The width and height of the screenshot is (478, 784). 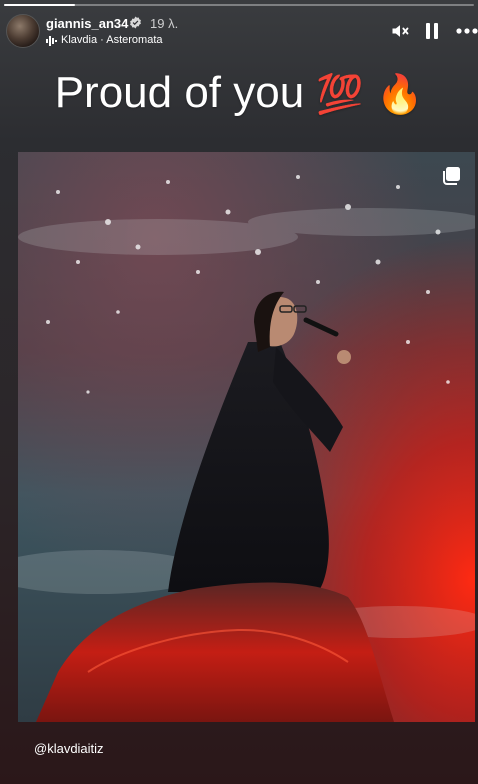 I want to click on hundred-points-emoji: 💯, so click(x=340, y=95).